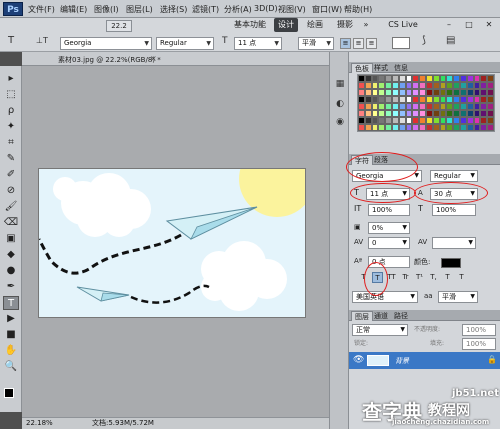 The width and height of the screenshot is (500, 429). Describe the element at coordinates (119, 26) in the screenshot. I see `zoom-level-field: 22.2` at that location.